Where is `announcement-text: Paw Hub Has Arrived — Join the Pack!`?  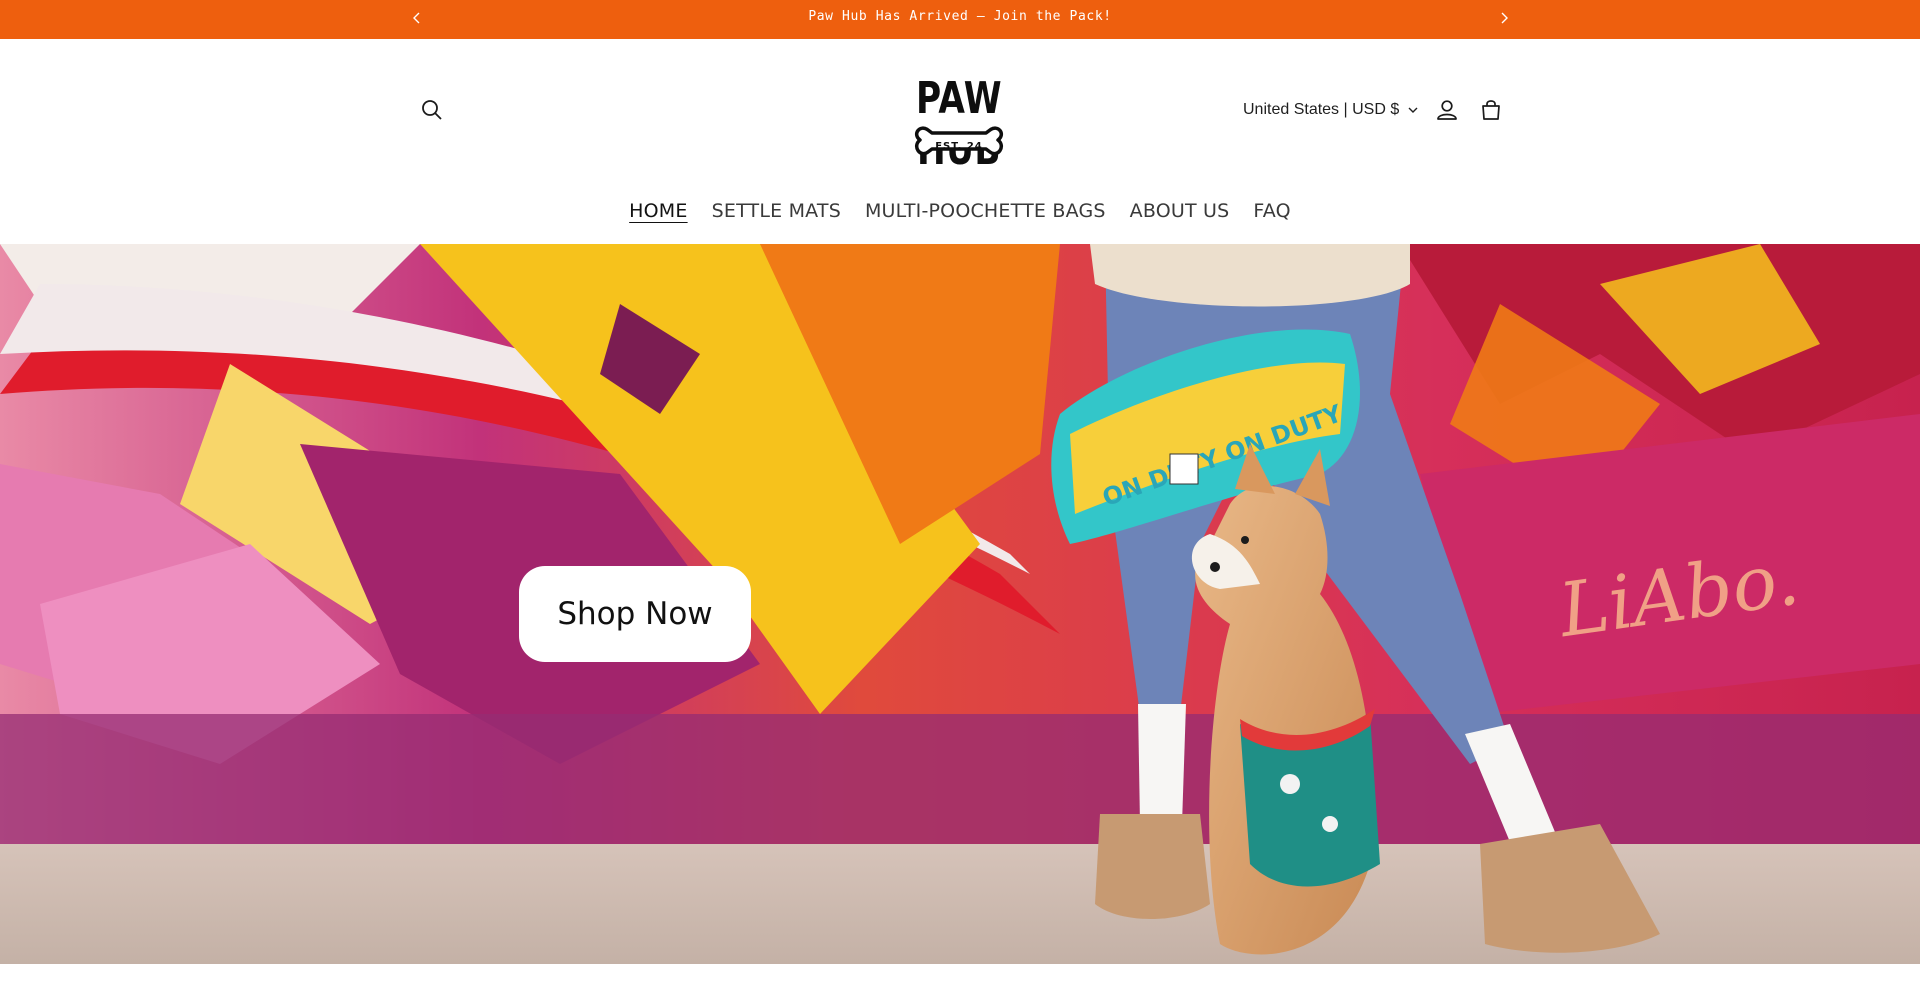
announcement-text: Paw Hub Has Arrived — Join the Pack! is located at coordinates (960, 16).